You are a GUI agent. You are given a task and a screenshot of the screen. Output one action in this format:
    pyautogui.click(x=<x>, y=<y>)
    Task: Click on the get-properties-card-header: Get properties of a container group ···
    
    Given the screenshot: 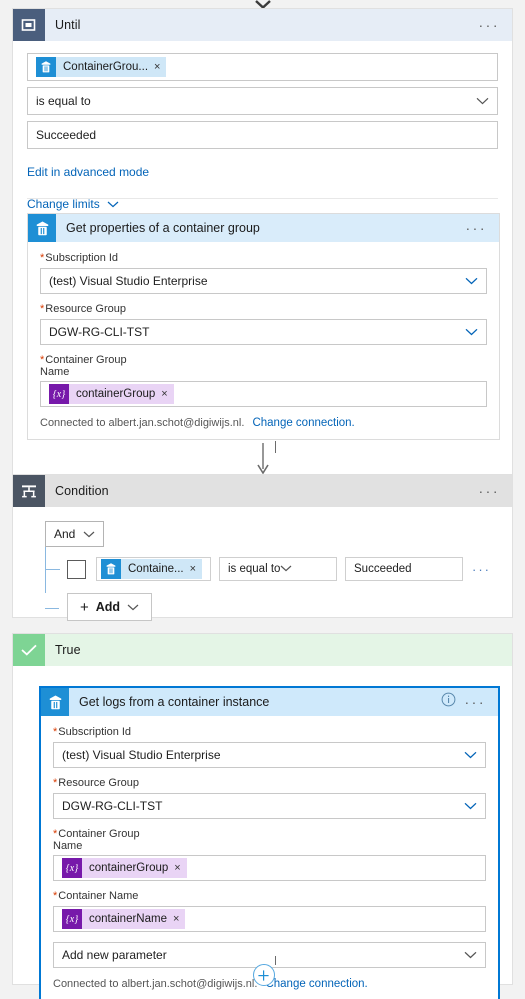 What is the action you would take?
    pyautogui.click(x=263, y=228)
    